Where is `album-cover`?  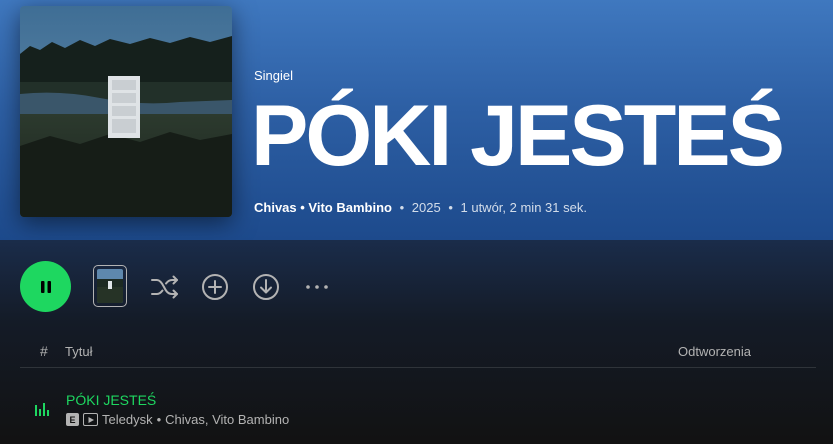 album-cover is located at coordinates (126, 111).